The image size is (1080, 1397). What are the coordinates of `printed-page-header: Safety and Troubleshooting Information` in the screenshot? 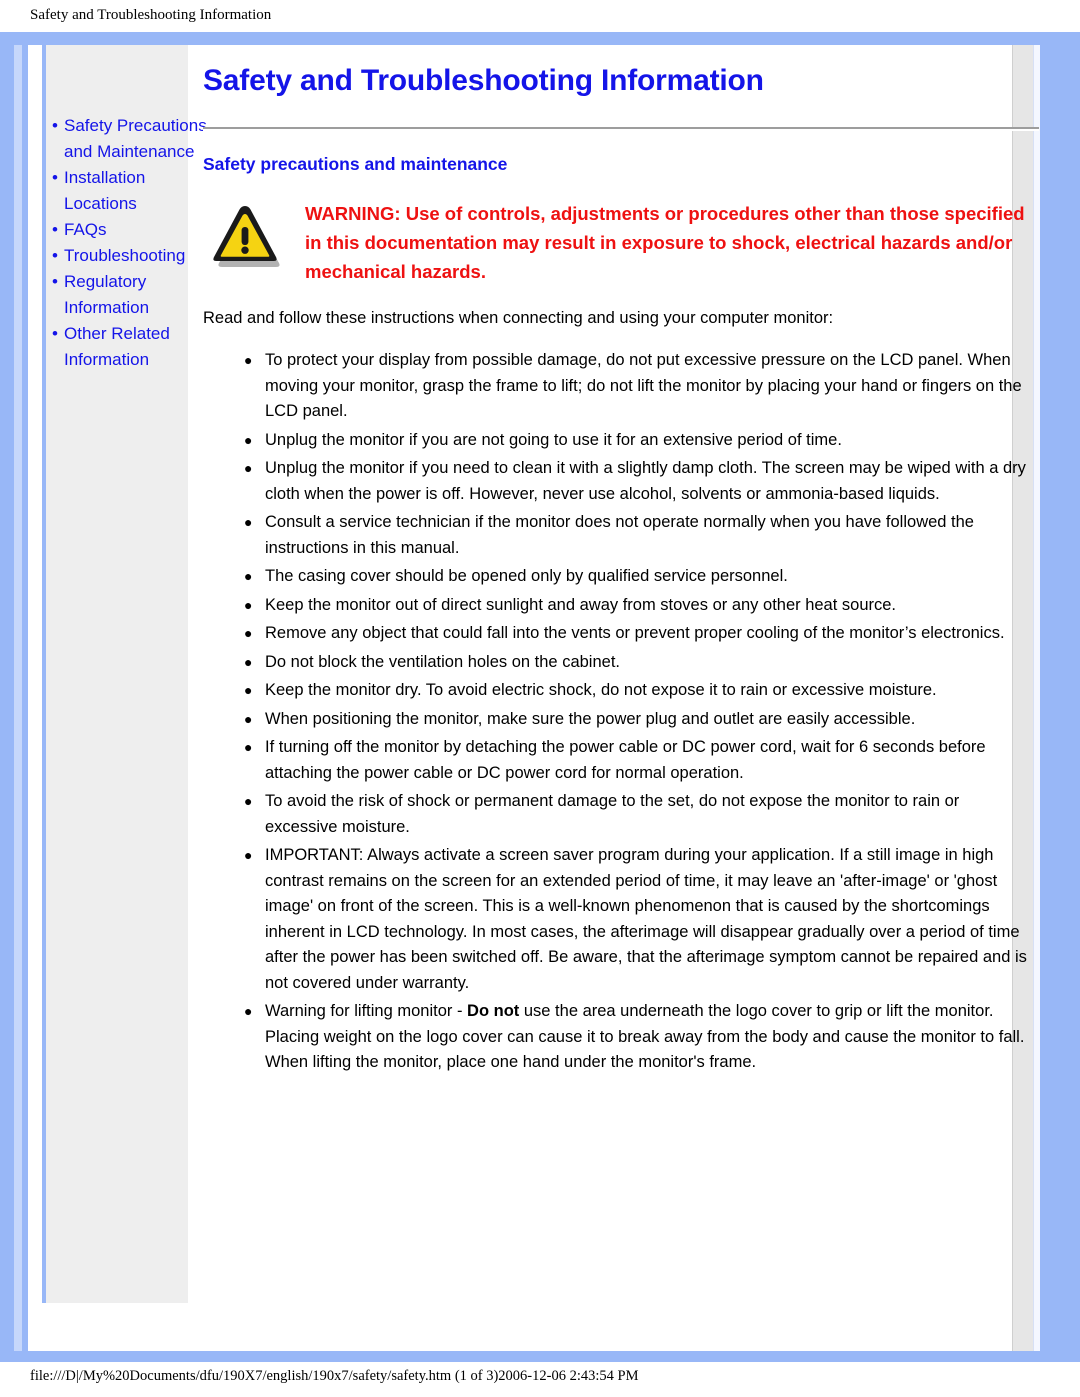 It's located at (151, 15).